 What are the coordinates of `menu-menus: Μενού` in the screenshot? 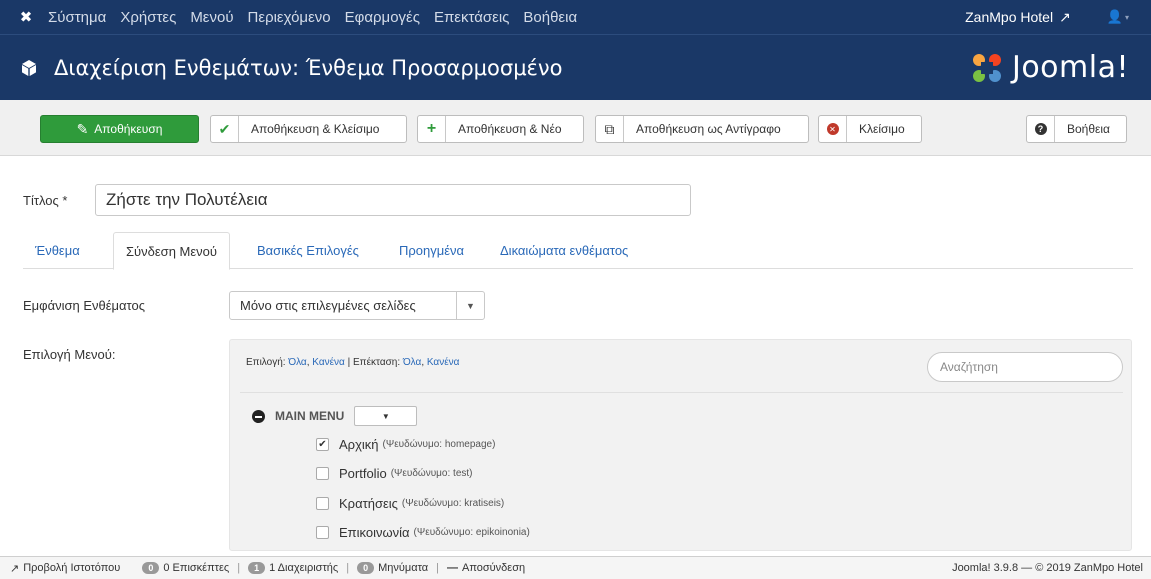 It's located at (211, 17).